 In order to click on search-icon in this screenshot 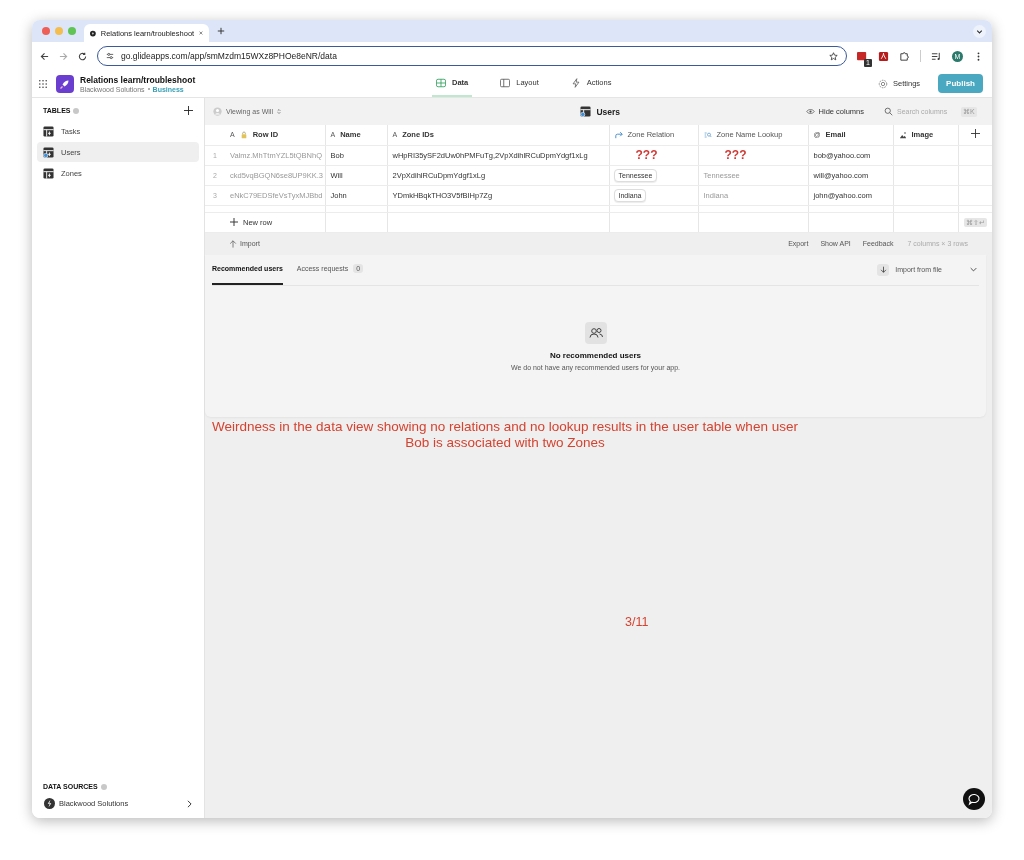, I will do `click(888, 111)`.